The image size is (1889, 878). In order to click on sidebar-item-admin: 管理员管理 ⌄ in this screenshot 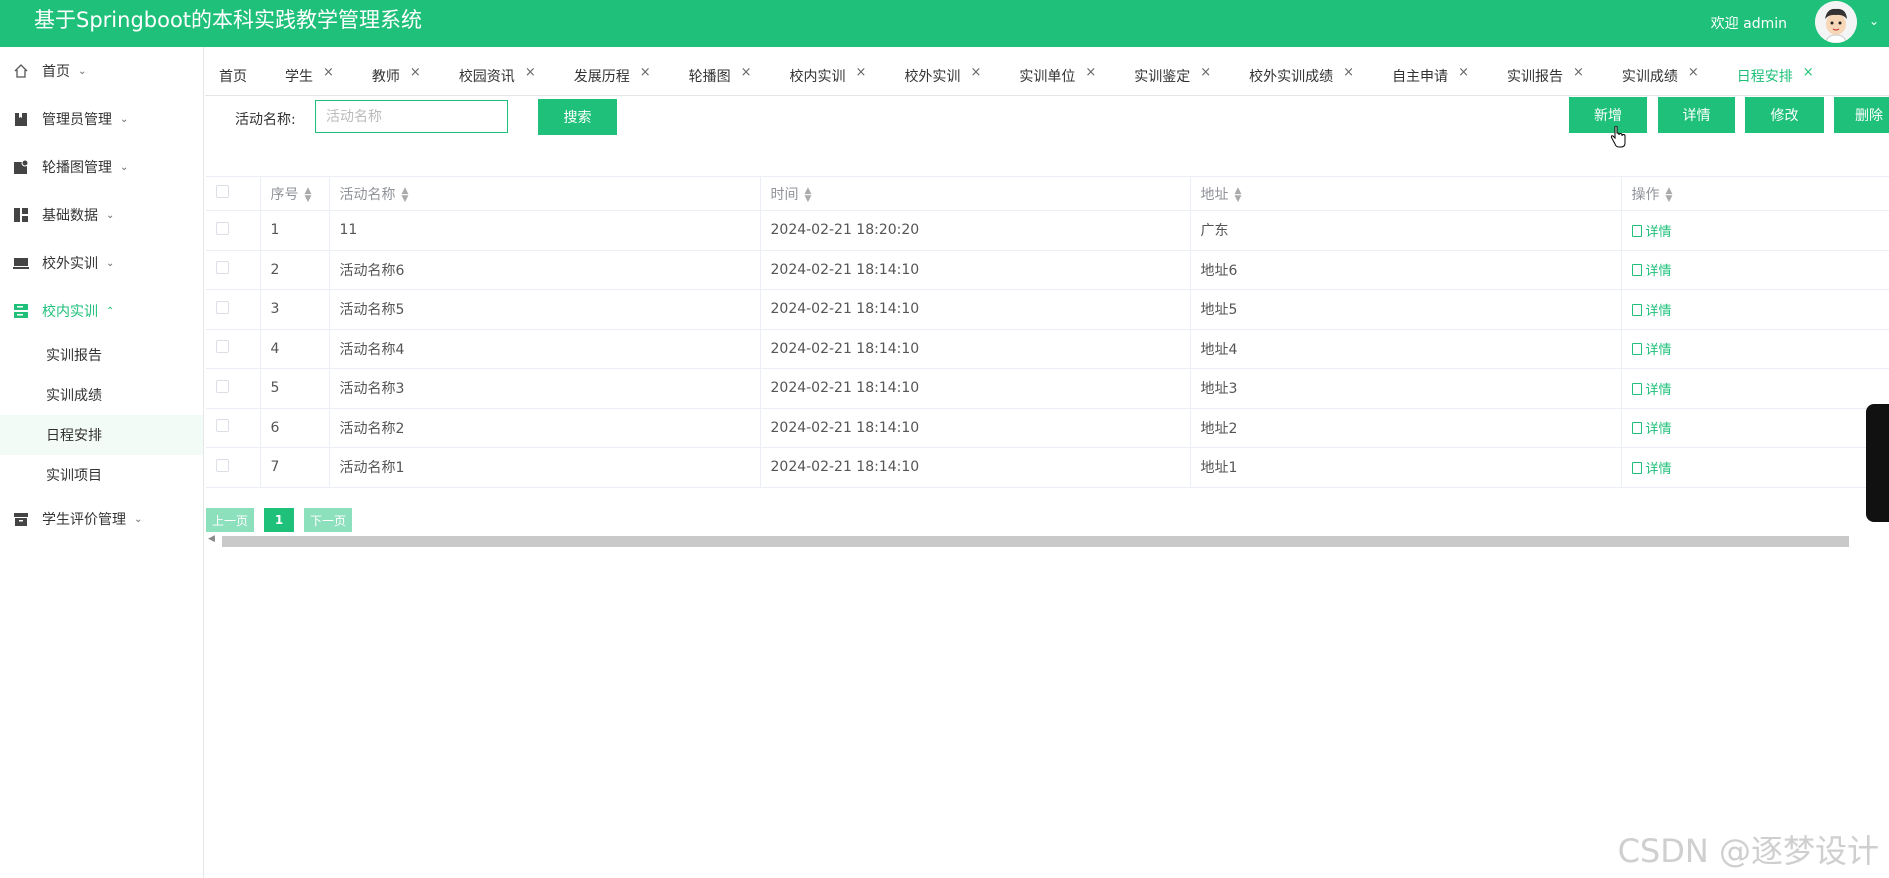, I will do `click(101, 119)`.